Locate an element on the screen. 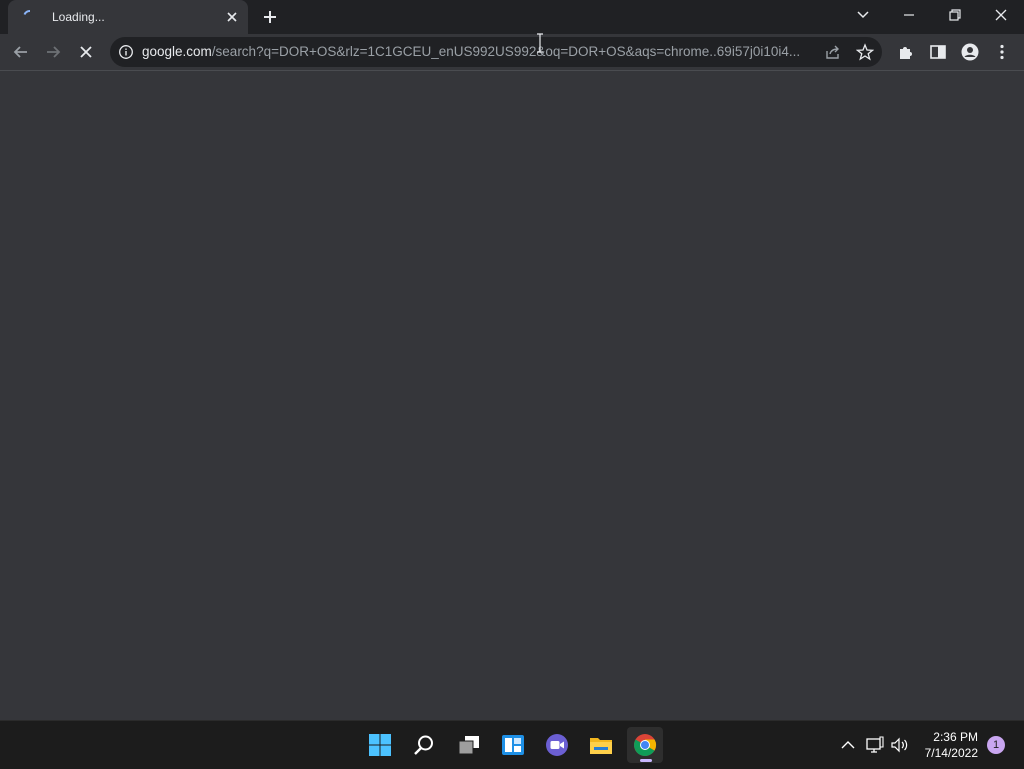 The width and height of the screenshot is (1024, 769). teams-chat-icon is located at coordinates (557, 745).